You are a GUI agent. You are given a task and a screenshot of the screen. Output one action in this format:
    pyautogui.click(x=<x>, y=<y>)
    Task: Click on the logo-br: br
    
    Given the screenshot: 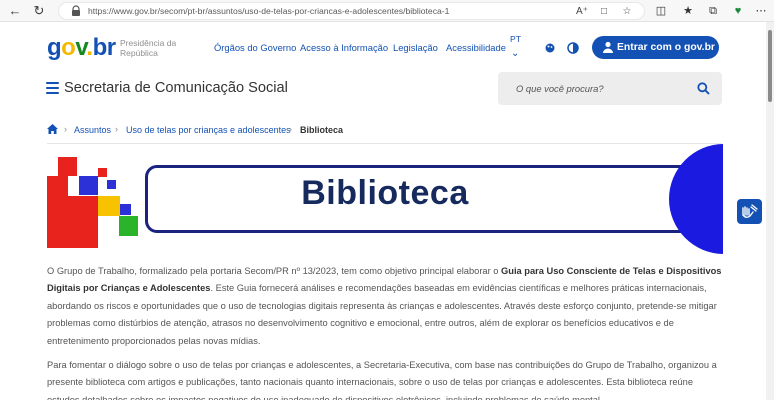 What is the action you would take?
    pyautogui.click(x=104, y=47)
    